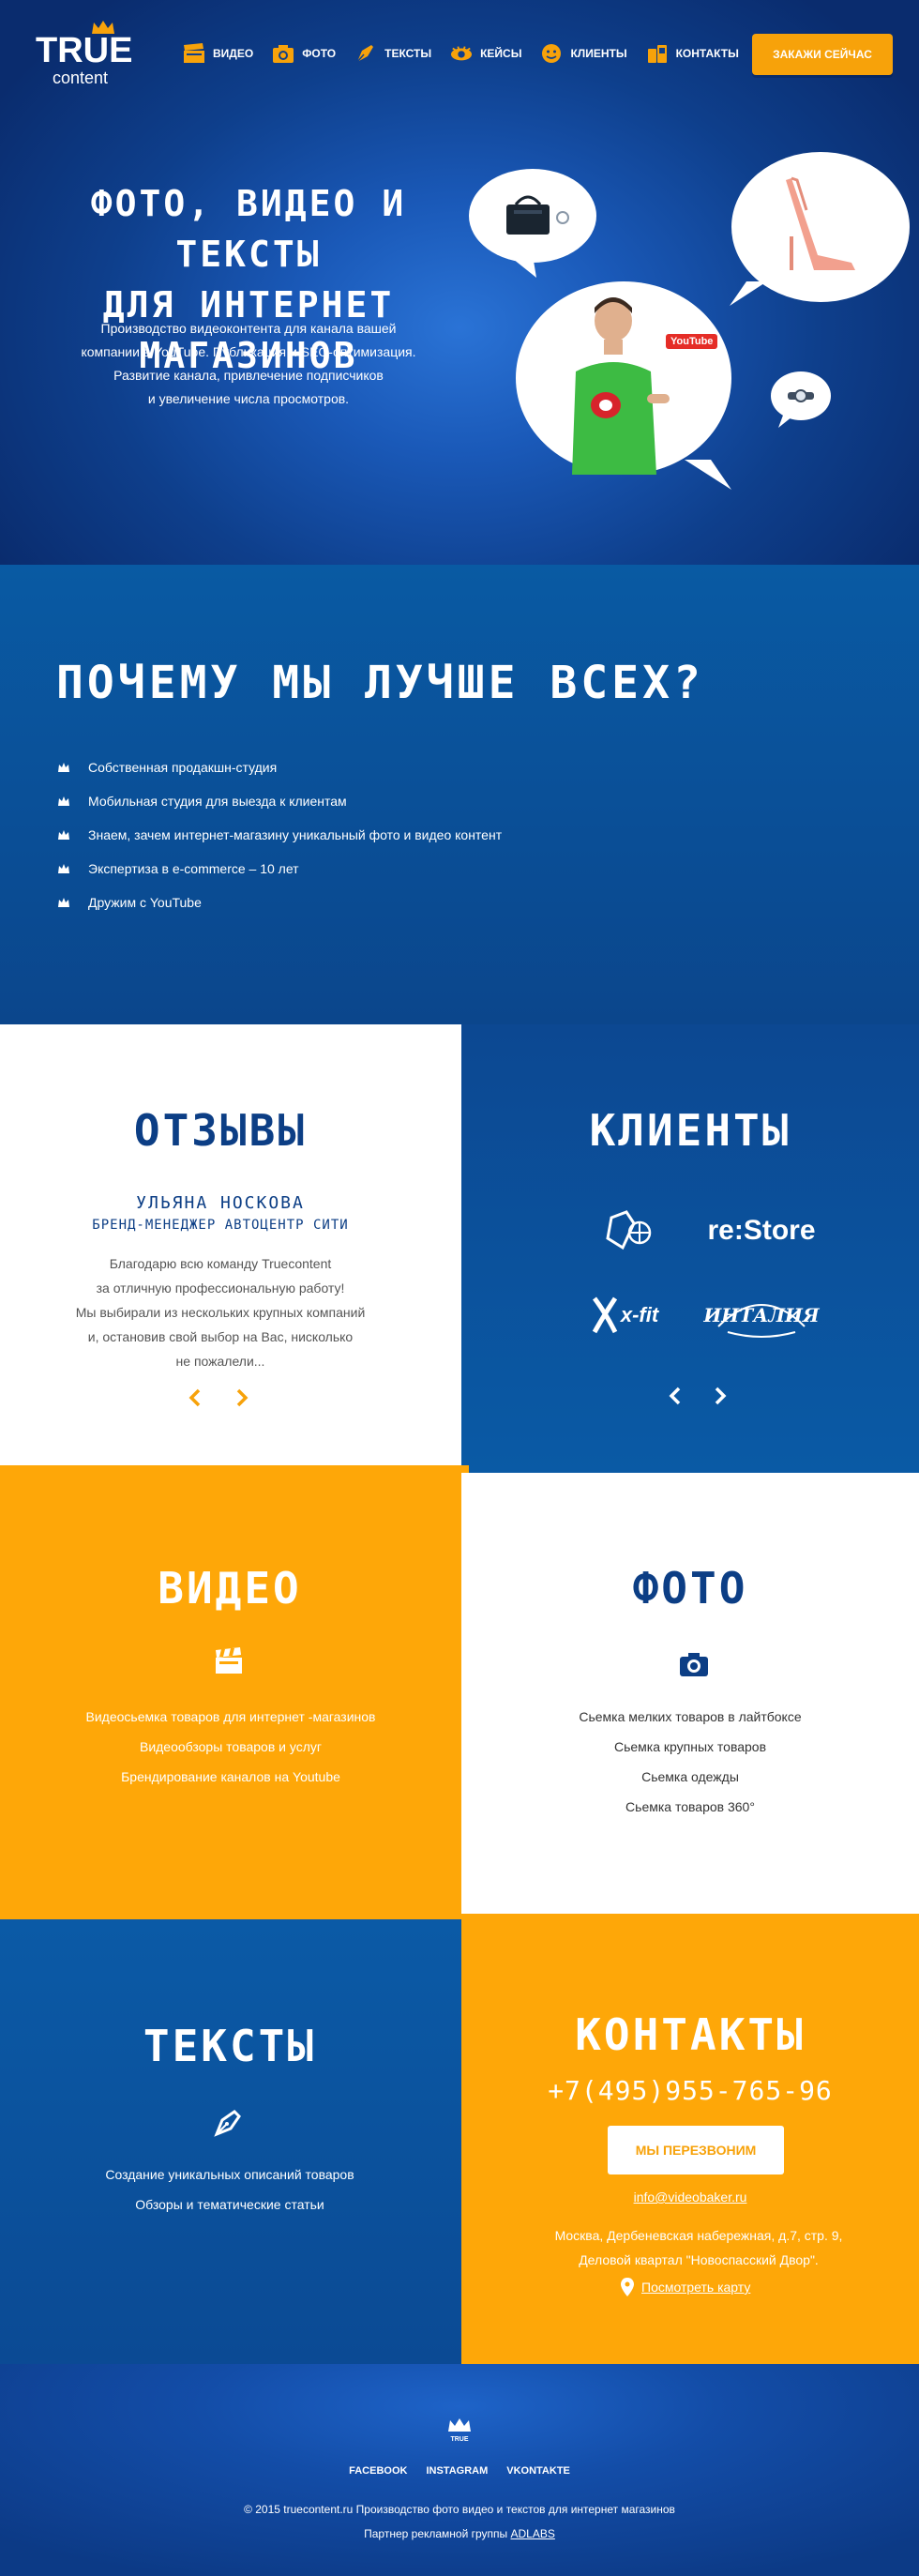 The height and width of the screenshot is (2576, 919). Describe the element at coordinates (690, 1131) in the screenshot. I see `clients-title: КЛИЕНТЫ` at that location.